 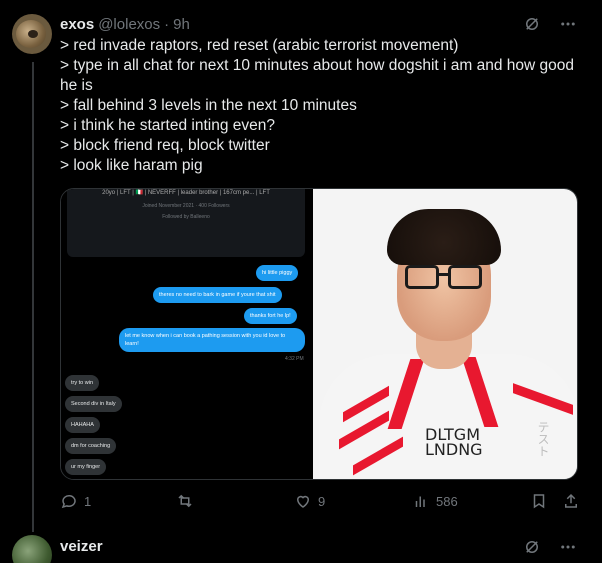 I want to click on heart-icon, so click(x=303, y=501).